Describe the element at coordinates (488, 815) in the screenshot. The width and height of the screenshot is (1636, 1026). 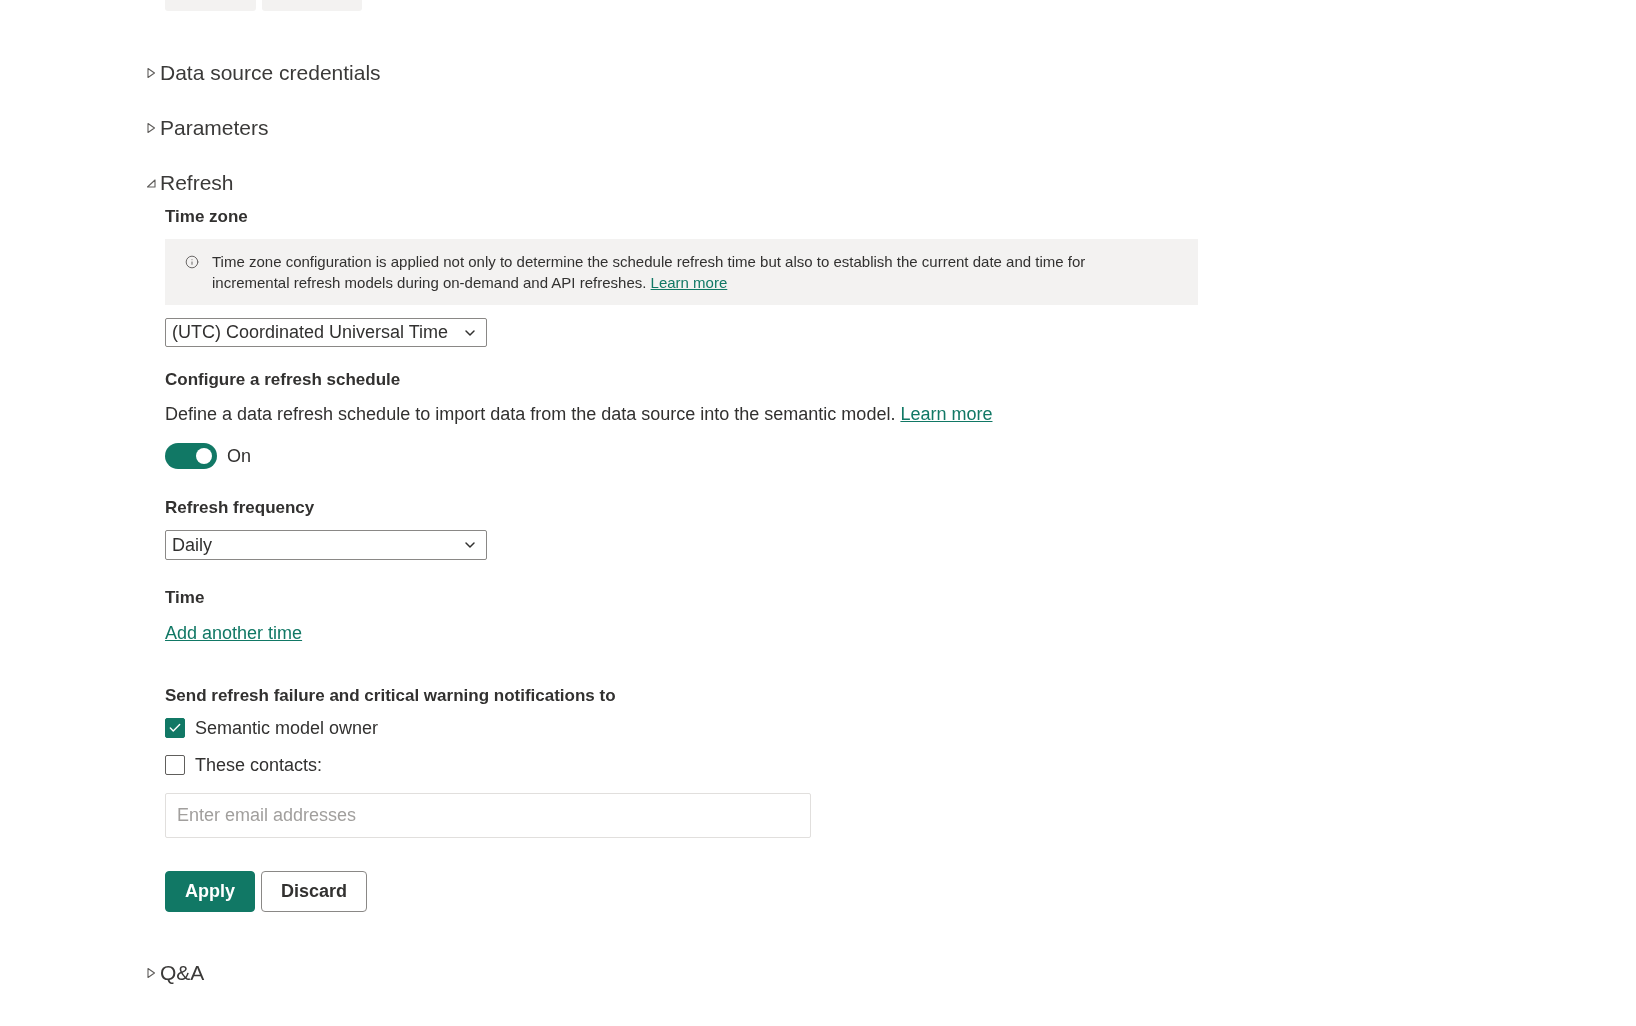
I see `email-input: Enter email addresses` at that location.